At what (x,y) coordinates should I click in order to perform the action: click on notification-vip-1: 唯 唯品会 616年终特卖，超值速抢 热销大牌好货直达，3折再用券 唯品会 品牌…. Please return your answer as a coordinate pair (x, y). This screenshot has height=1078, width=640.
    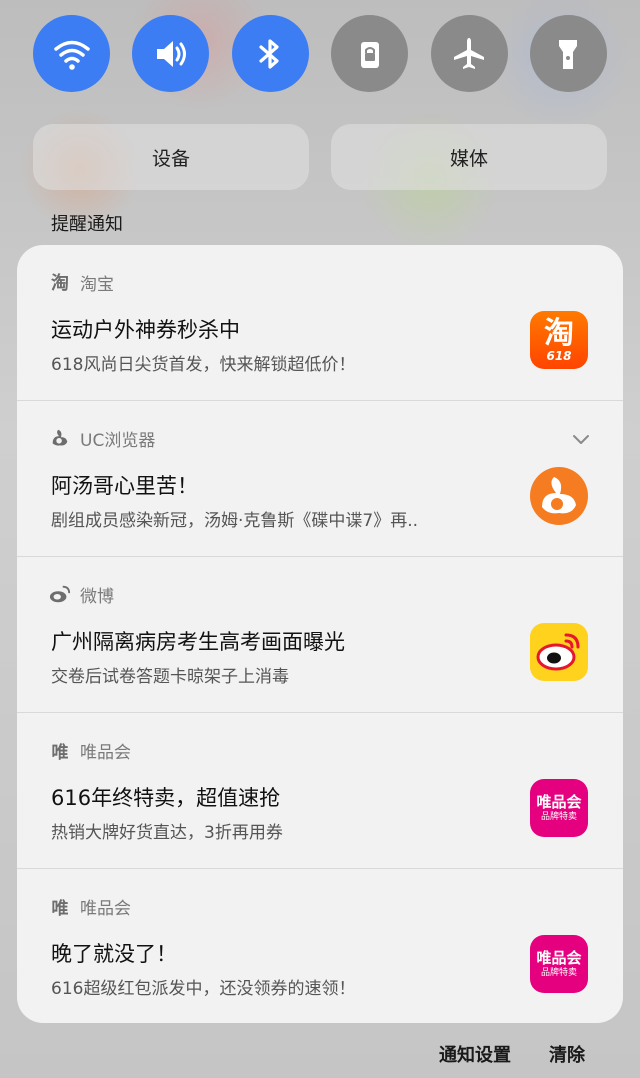
    Looking at the image, I should click on (320, 791).